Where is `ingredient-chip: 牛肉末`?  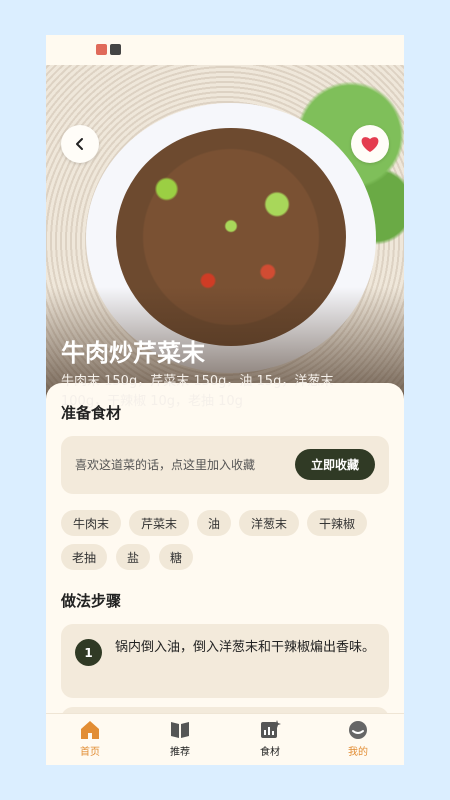
ingredient-chip: 牛肉末 is located at coordinates (91, 523).